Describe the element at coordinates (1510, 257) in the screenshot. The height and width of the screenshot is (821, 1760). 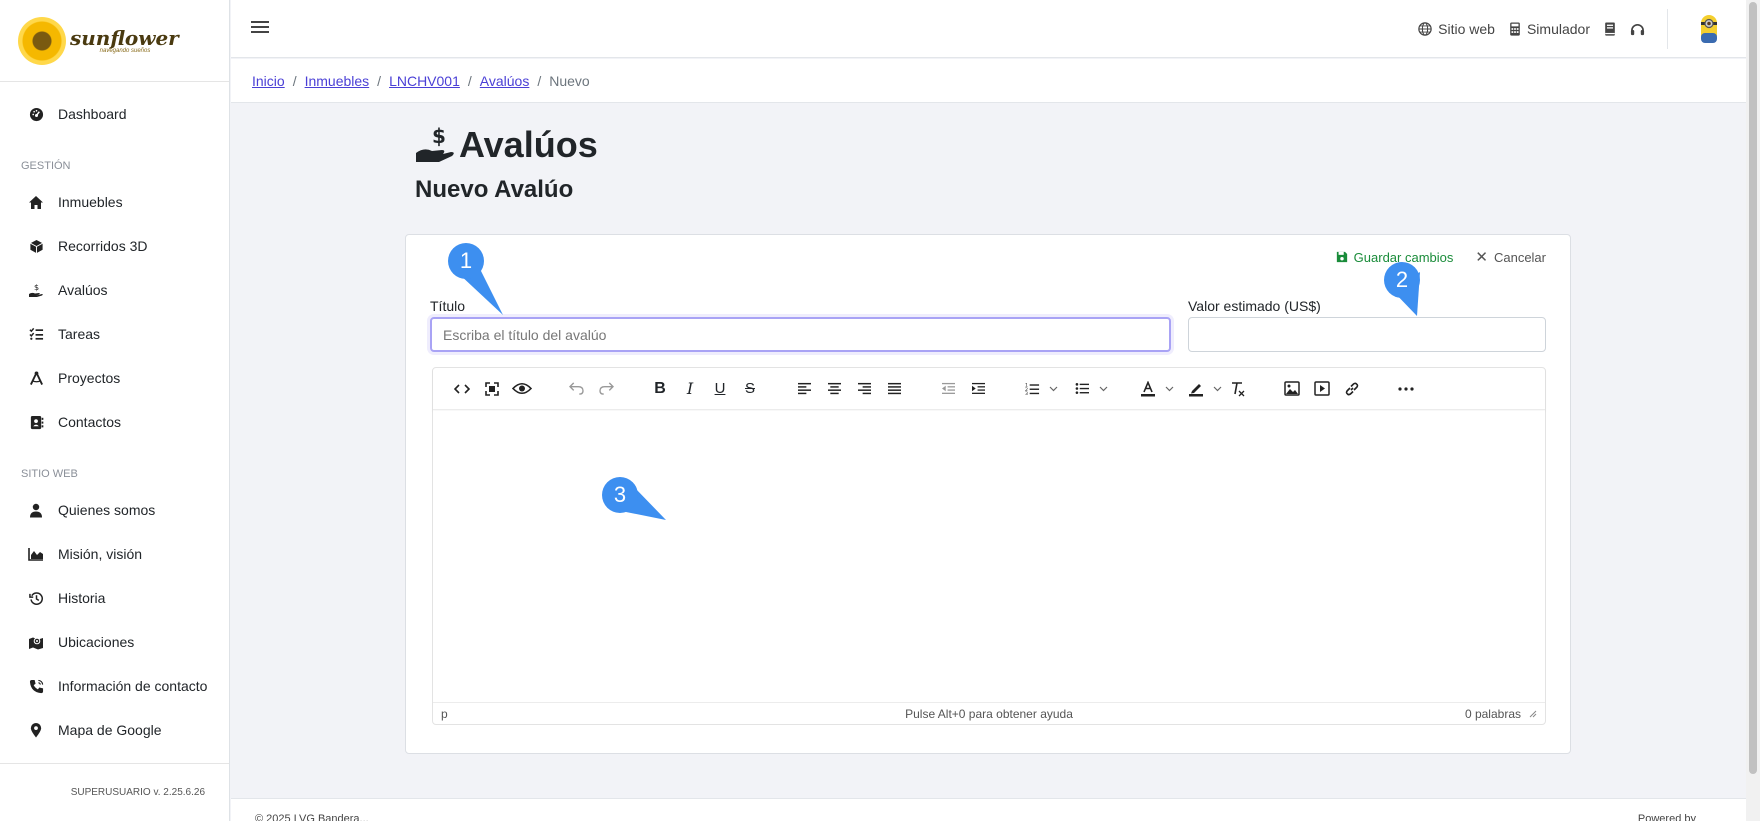
I see `cancel-button: ✕ Cancelar` at that location.